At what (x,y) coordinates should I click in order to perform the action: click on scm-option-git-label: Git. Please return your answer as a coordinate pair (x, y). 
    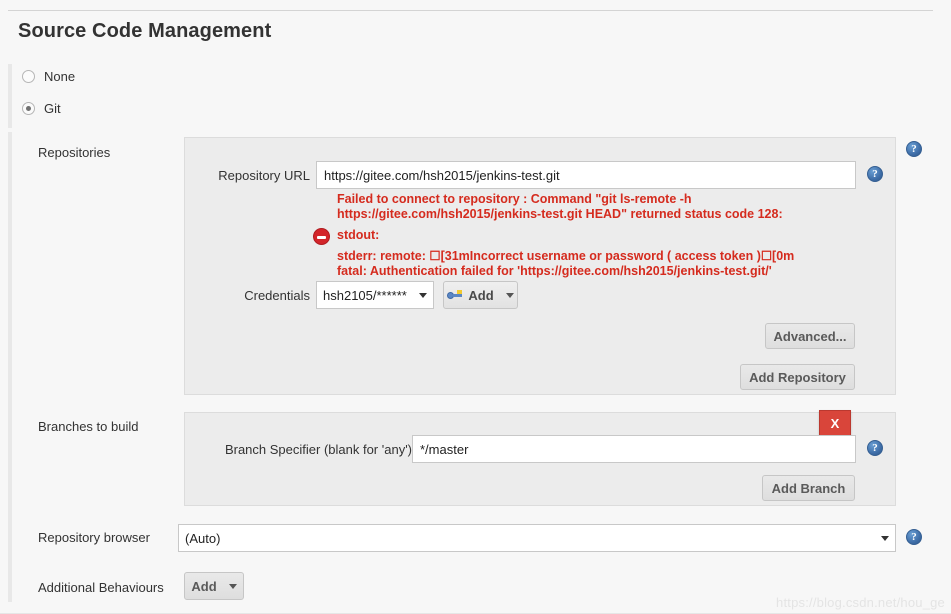
    Looking at the image, I should click on (52, 108).